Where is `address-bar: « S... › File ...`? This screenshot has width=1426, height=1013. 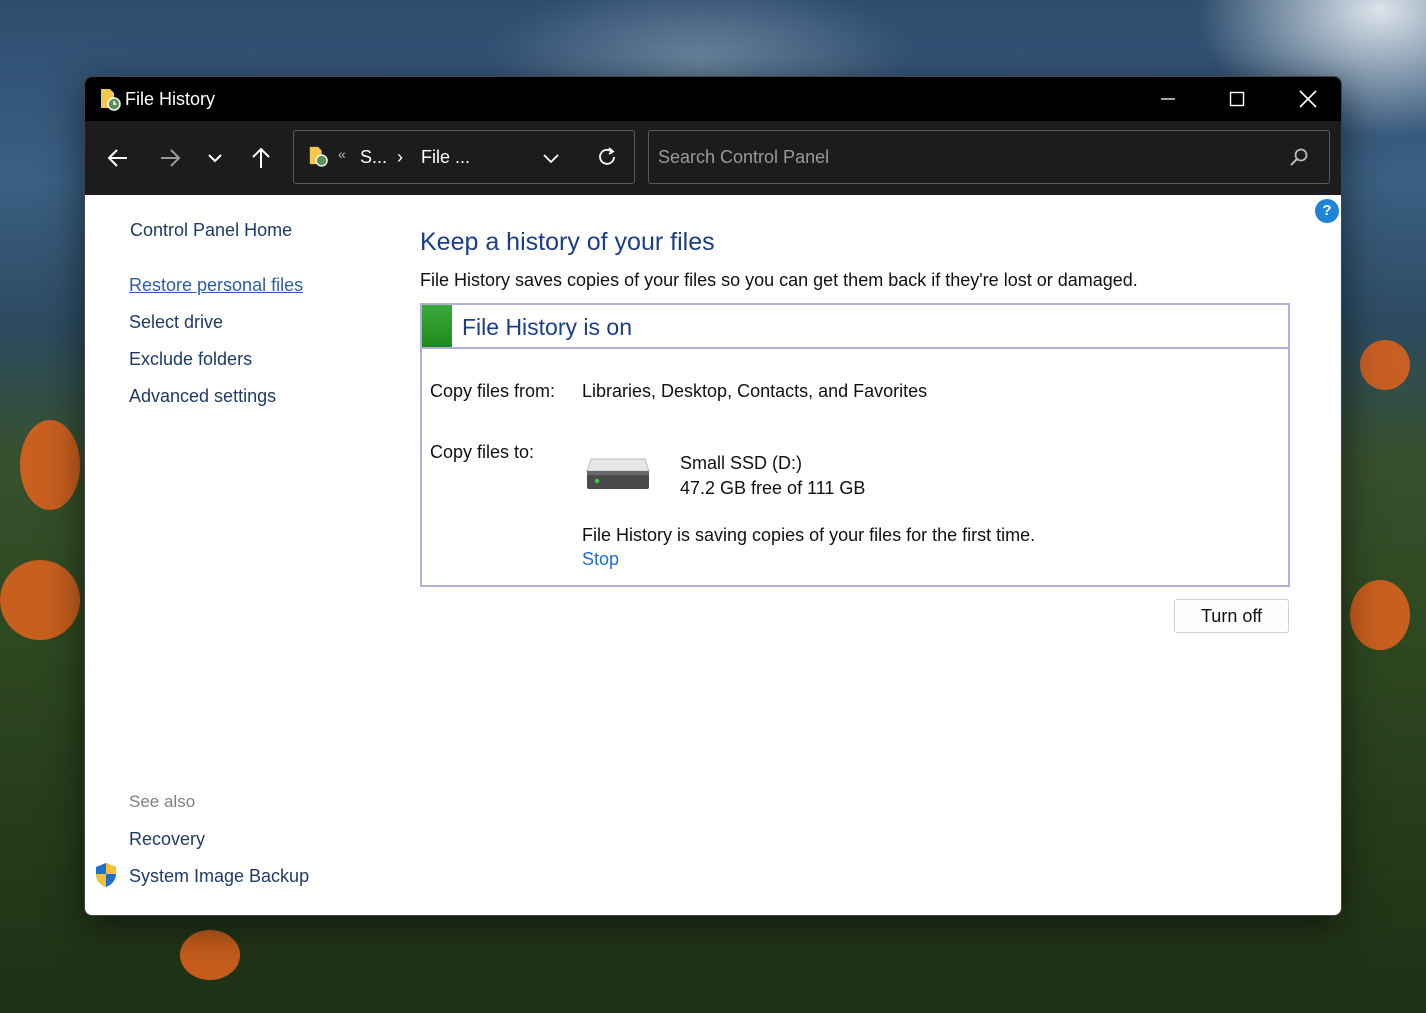
address-bar: « S... › File ... is located at coordinates (464, 157).